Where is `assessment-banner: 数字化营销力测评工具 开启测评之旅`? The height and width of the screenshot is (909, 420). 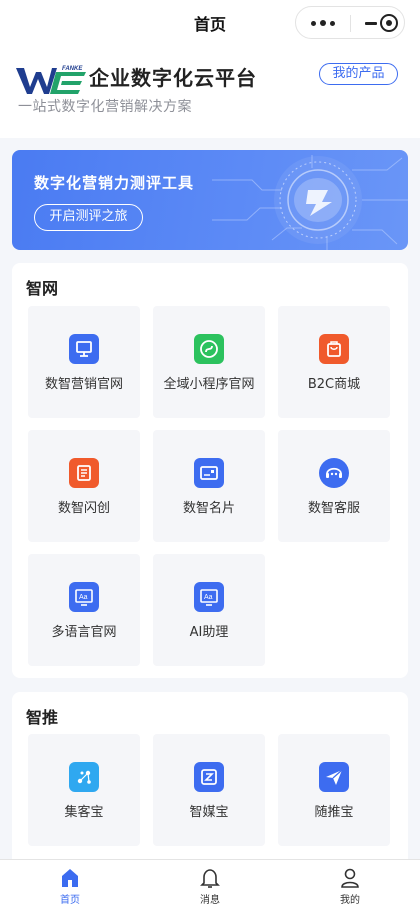
assessment-banner: 数字化营销力测评工具 开启测评之旅 is located at coordinates (210, 200).